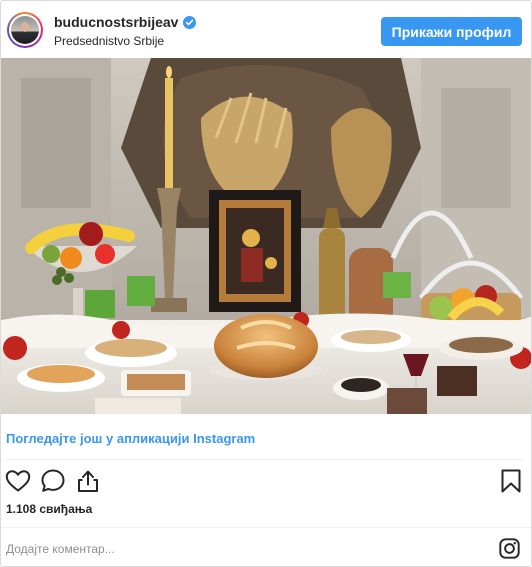 This screenshot has width=532, height=567. Describe the element at coordinates (49, 509) in the screenshot. I see `likes-count: 1.108 свиђања` at that location.